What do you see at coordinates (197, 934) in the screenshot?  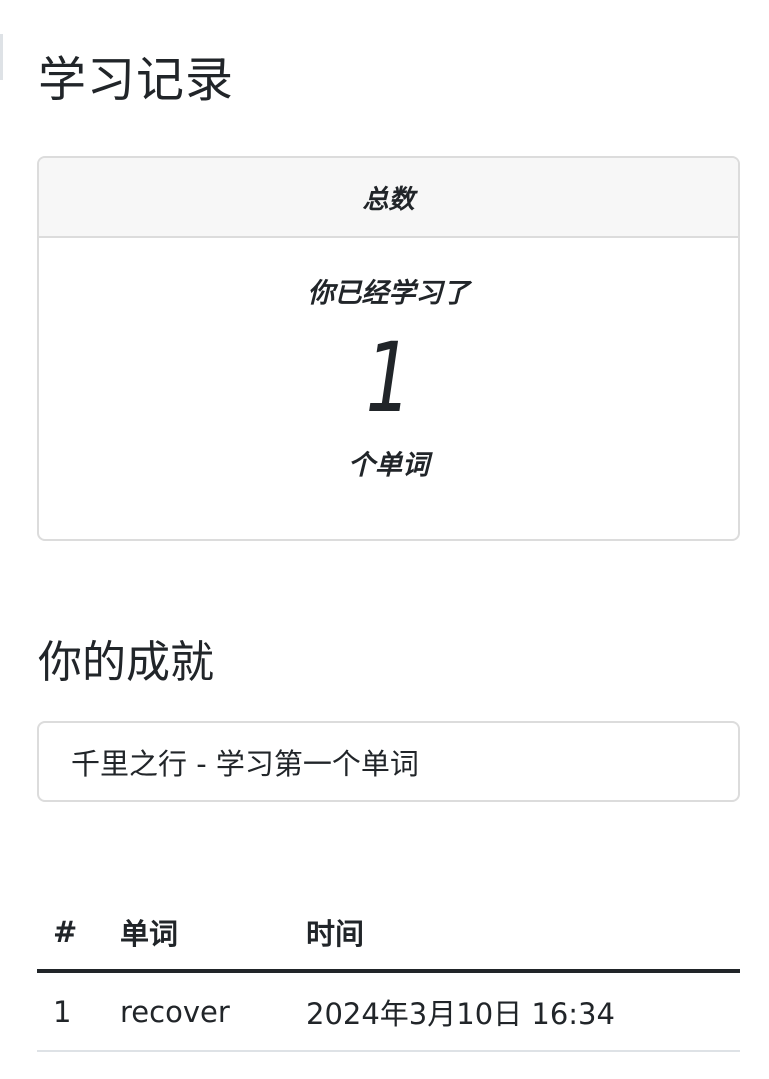 I see `column-header-word: 单词` at bounding box center [197, 934].